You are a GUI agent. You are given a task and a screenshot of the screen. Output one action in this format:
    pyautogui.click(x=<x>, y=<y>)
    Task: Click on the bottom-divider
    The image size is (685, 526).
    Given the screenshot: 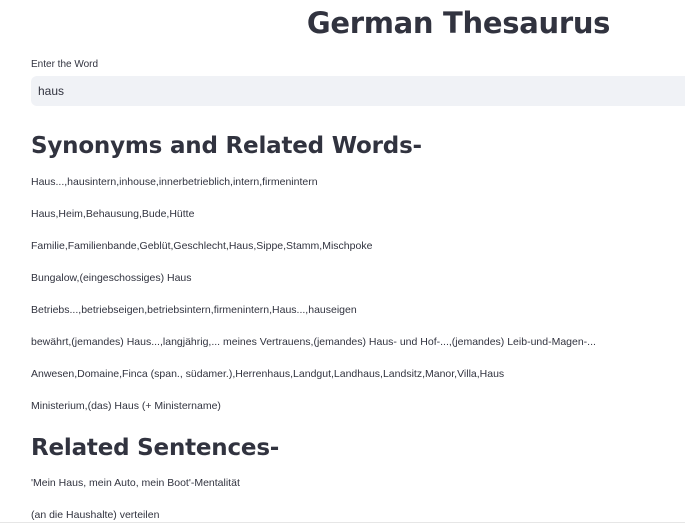 What is the action you would take?
    pyautogui.click(x=342, y=522)
    